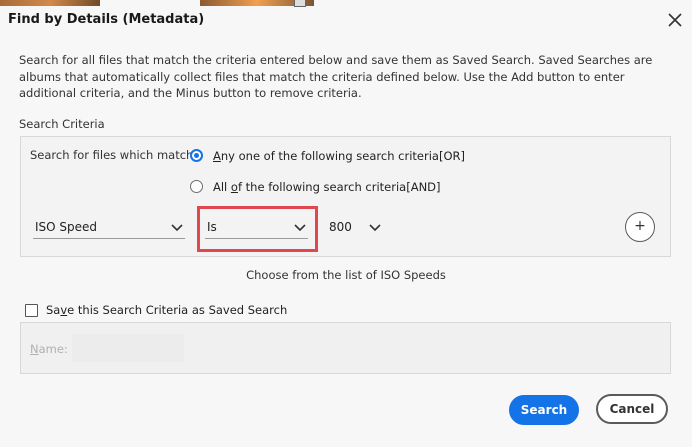  What do you see at coordinates (640, 227) in the screenshot?
I see `add-criteria-button: +` at bounding box center [640, 227].